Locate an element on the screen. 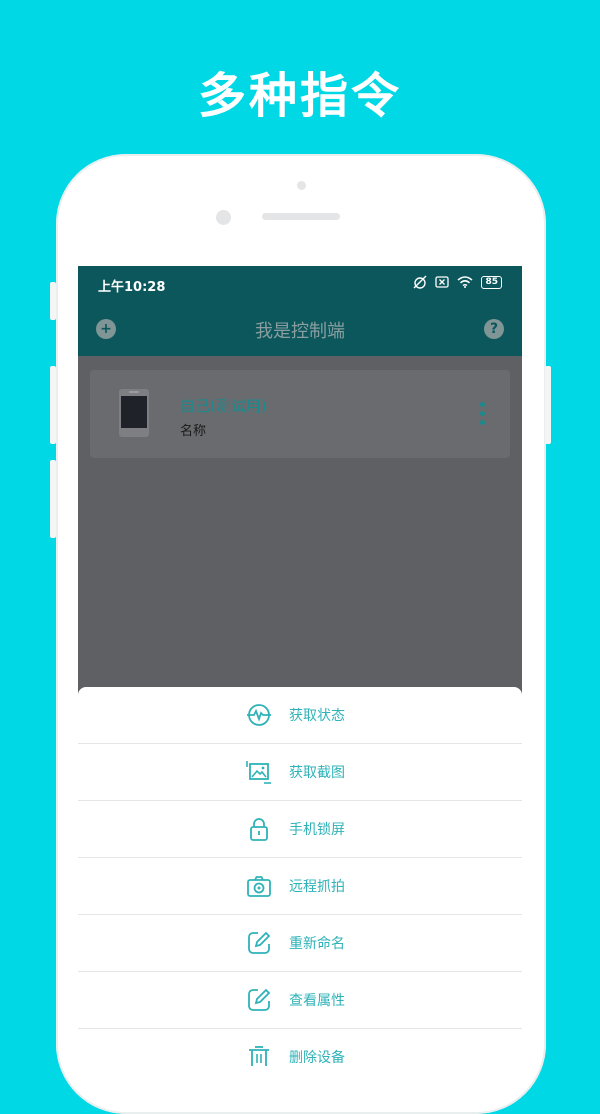 This screenshot has height=1114, width=600. power-button is located at coordinates (548, 405).